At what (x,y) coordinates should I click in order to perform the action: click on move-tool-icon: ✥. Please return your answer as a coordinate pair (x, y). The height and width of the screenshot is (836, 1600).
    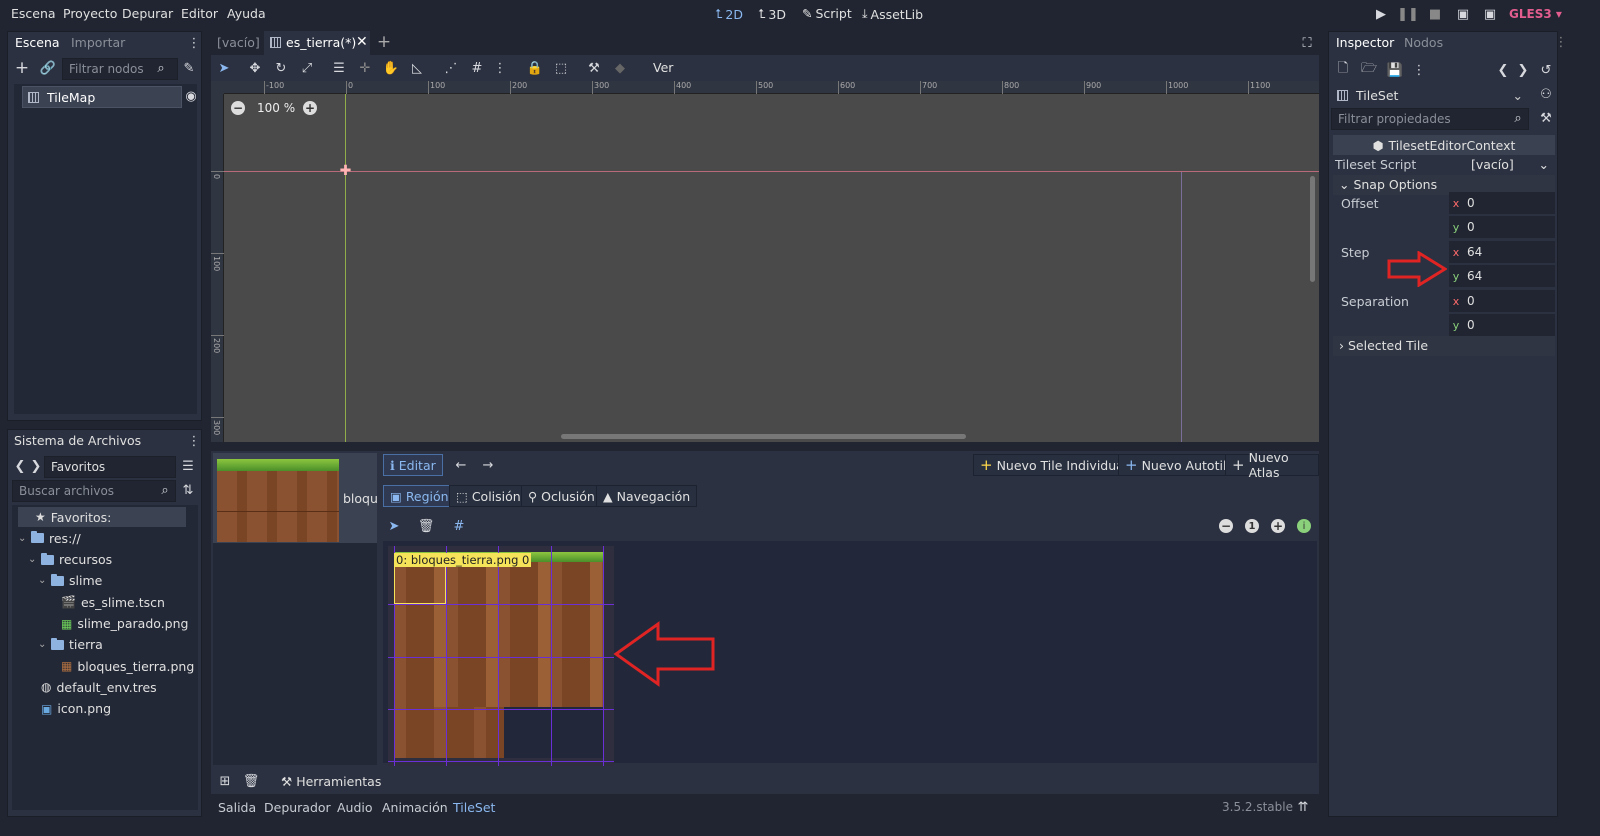
    Looking at the image, I should click on (255, 68).